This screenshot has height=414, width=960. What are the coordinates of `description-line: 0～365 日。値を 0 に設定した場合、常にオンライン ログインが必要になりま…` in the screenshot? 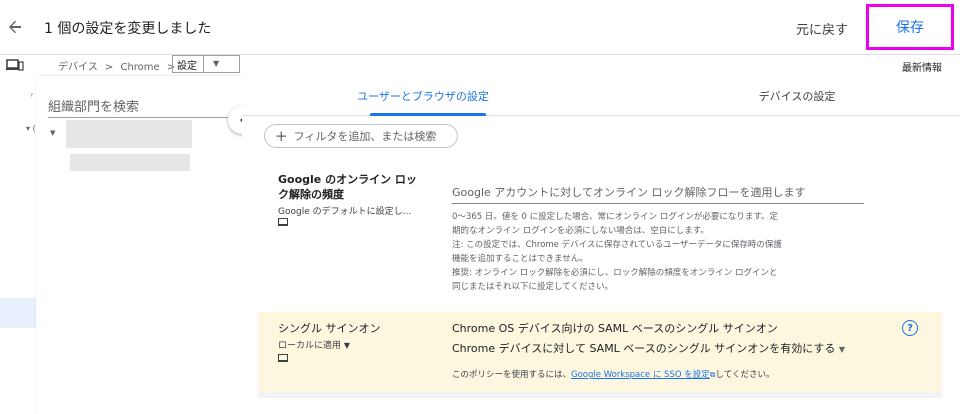 It's located at (615, 217).